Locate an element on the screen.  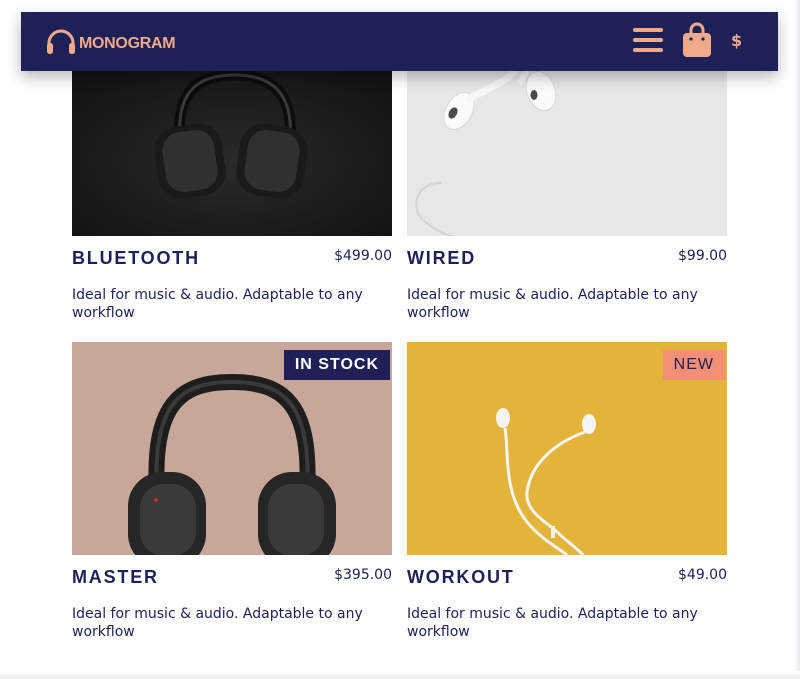
product-price: $499.00 is located at coordinates (363, 256).